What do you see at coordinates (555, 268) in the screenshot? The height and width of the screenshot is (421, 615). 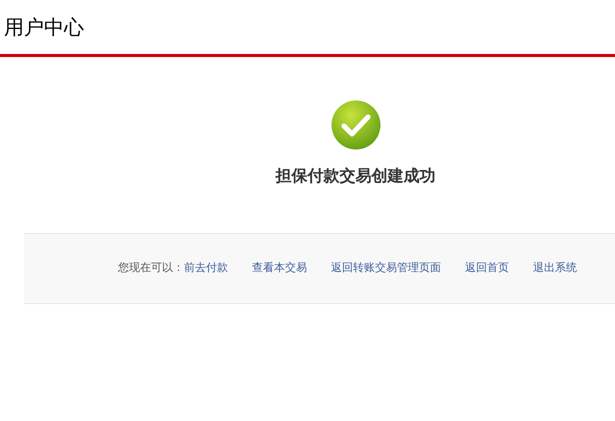 I see `action-link: 退出系统` at bounding box center [555, 268].